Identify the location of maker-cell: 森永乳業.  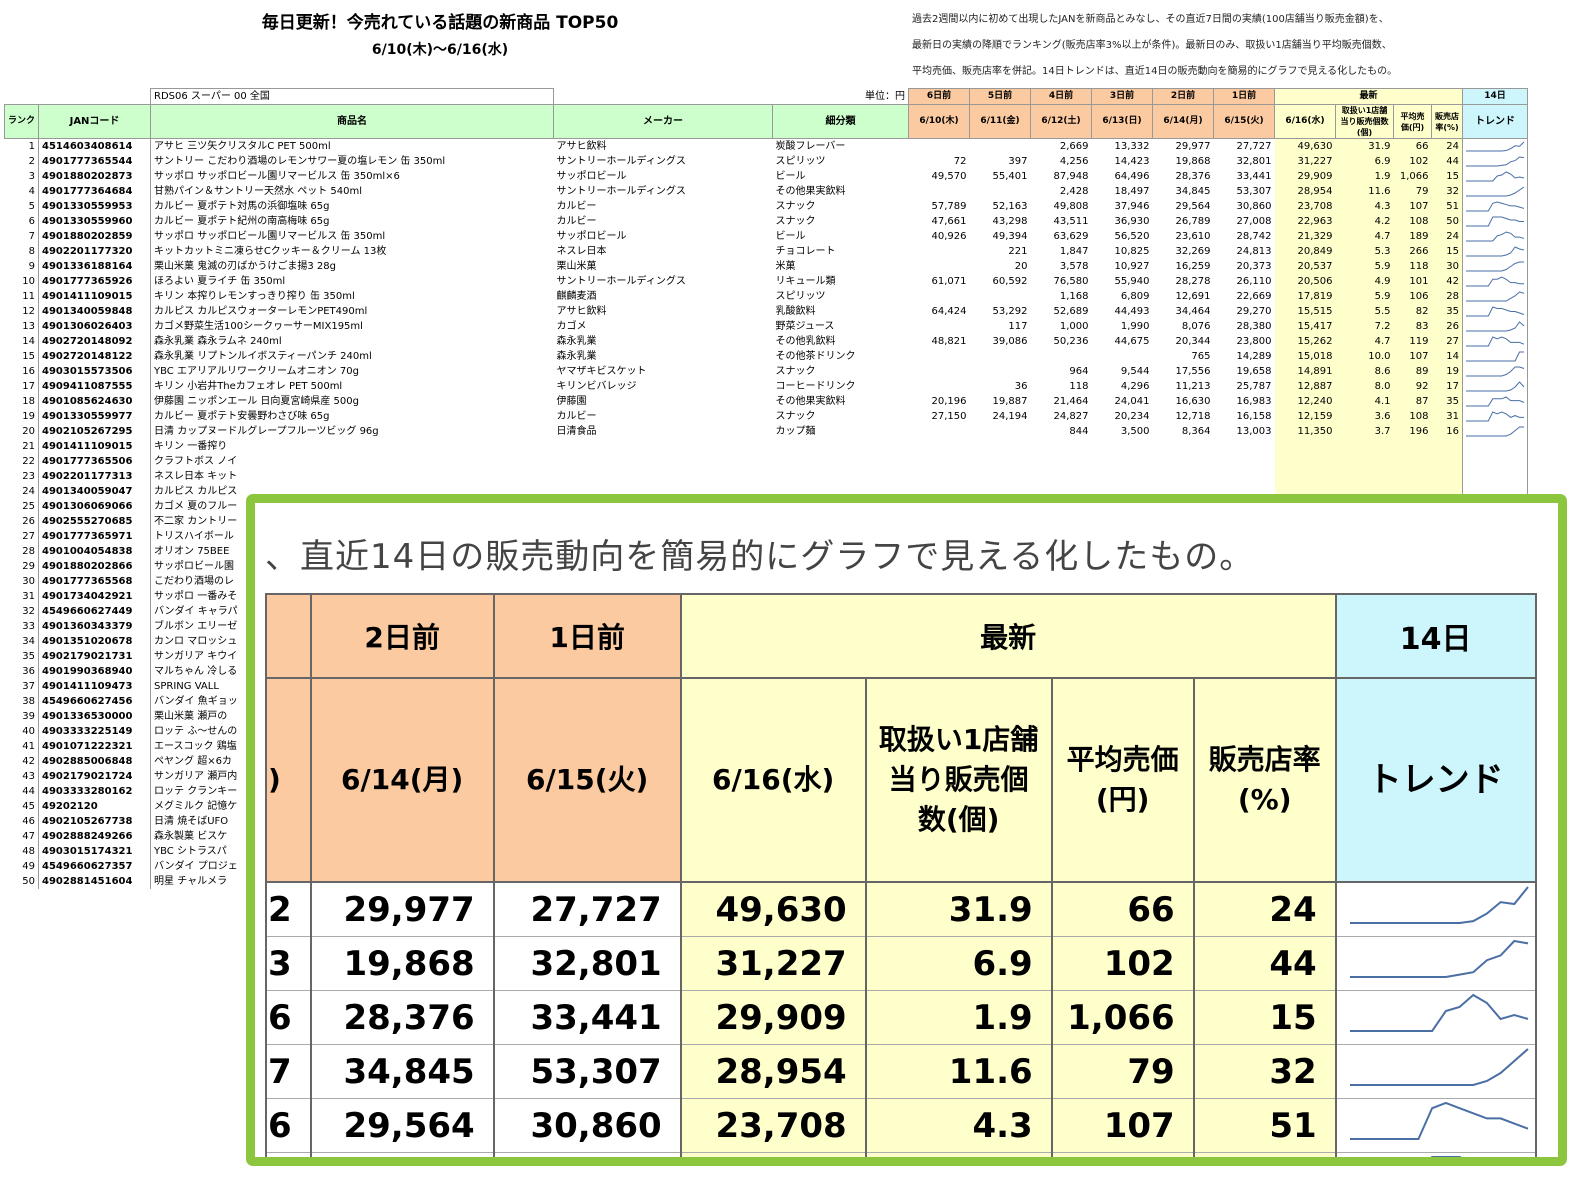
(576, 356).